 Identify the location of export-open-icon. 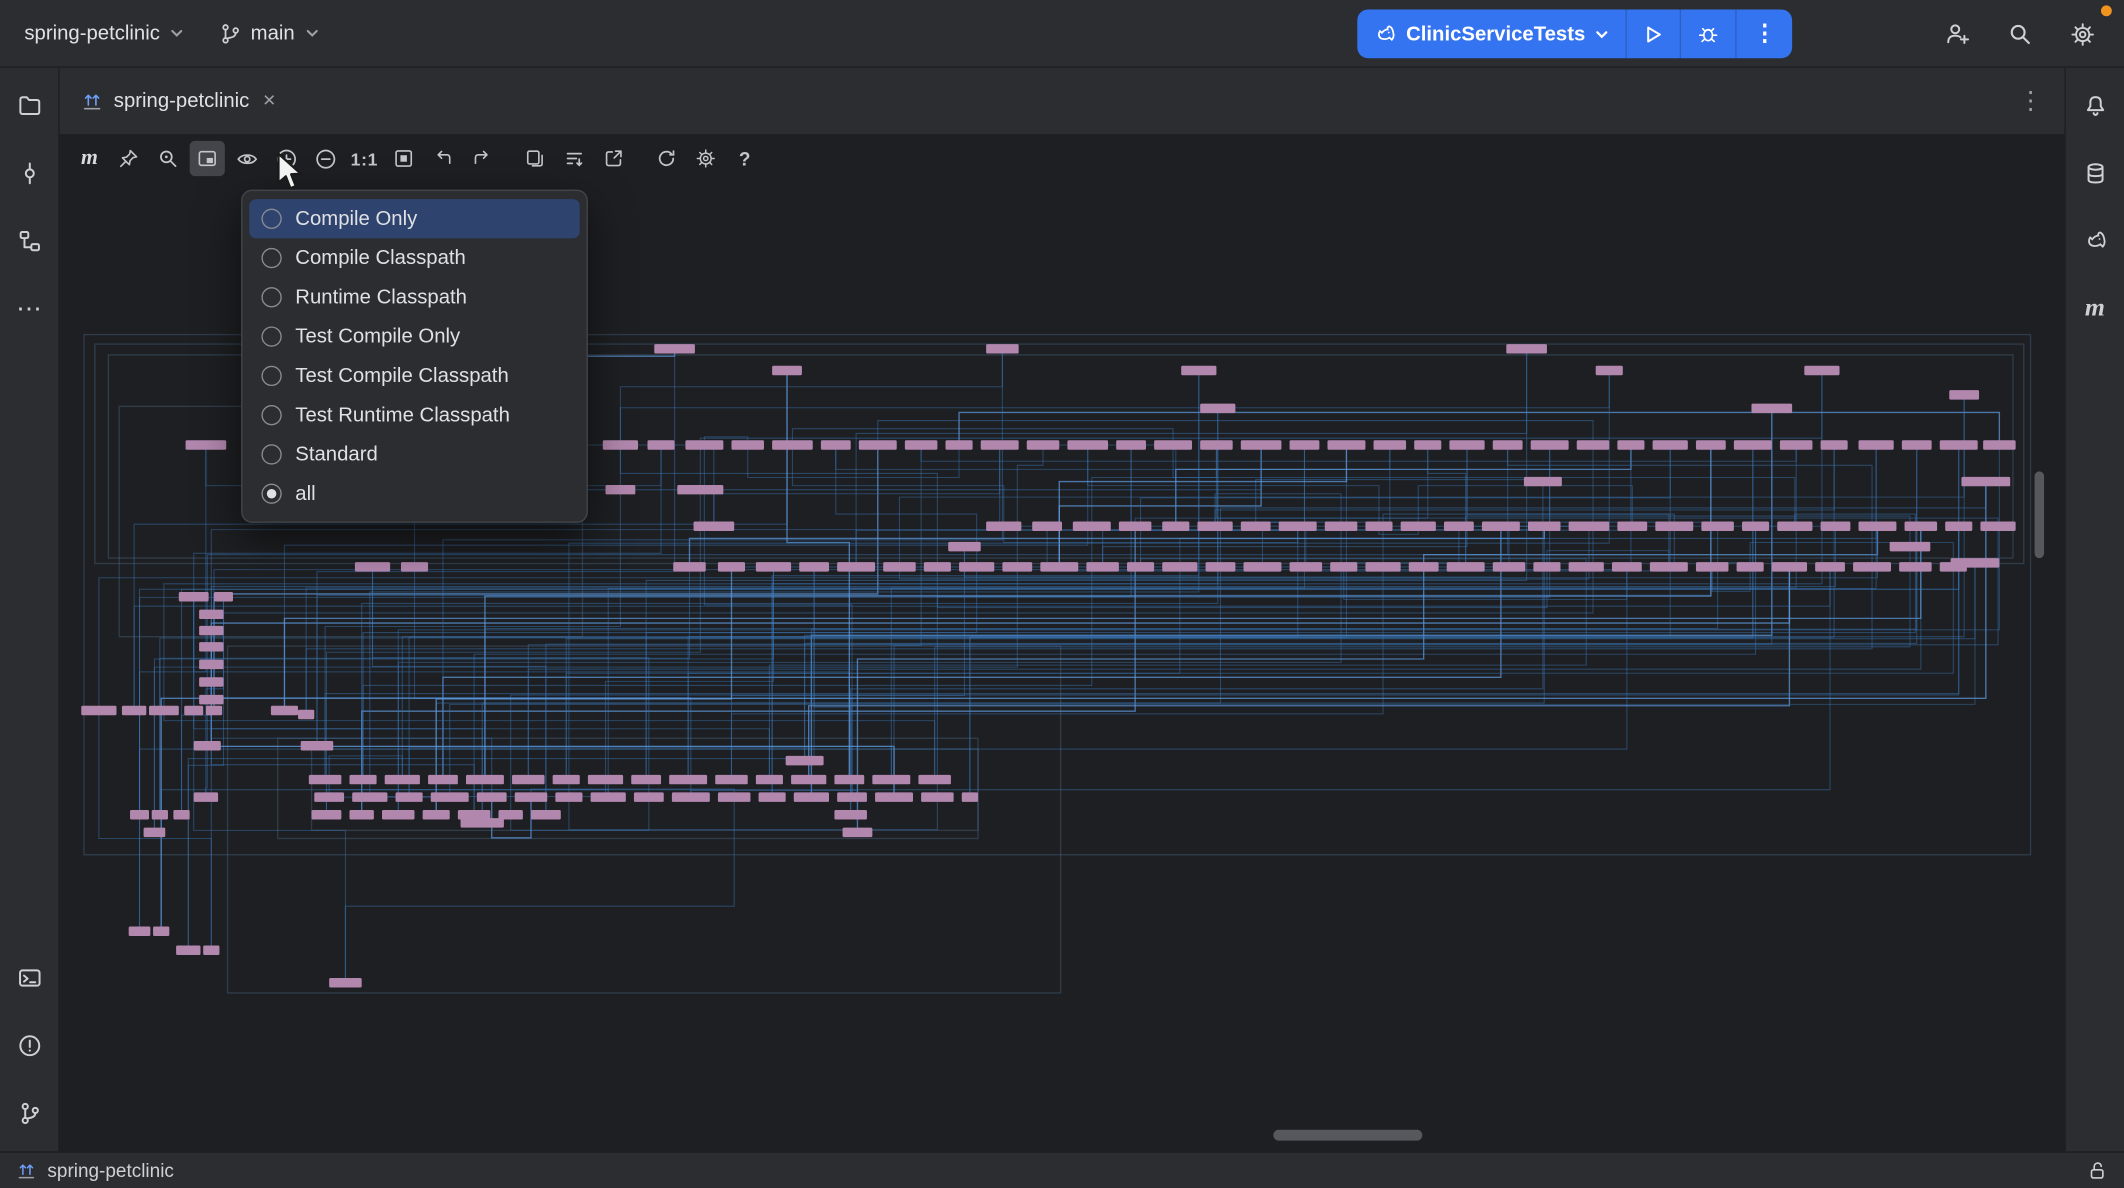
(613, 158).